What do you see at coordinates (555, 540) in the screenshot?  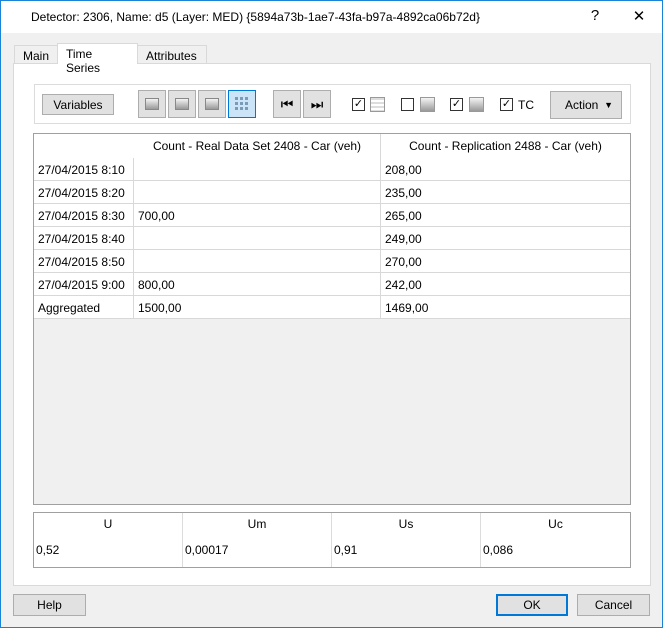 I see `stat-uc: Uc 0,086` at bounding box center [555, 540].